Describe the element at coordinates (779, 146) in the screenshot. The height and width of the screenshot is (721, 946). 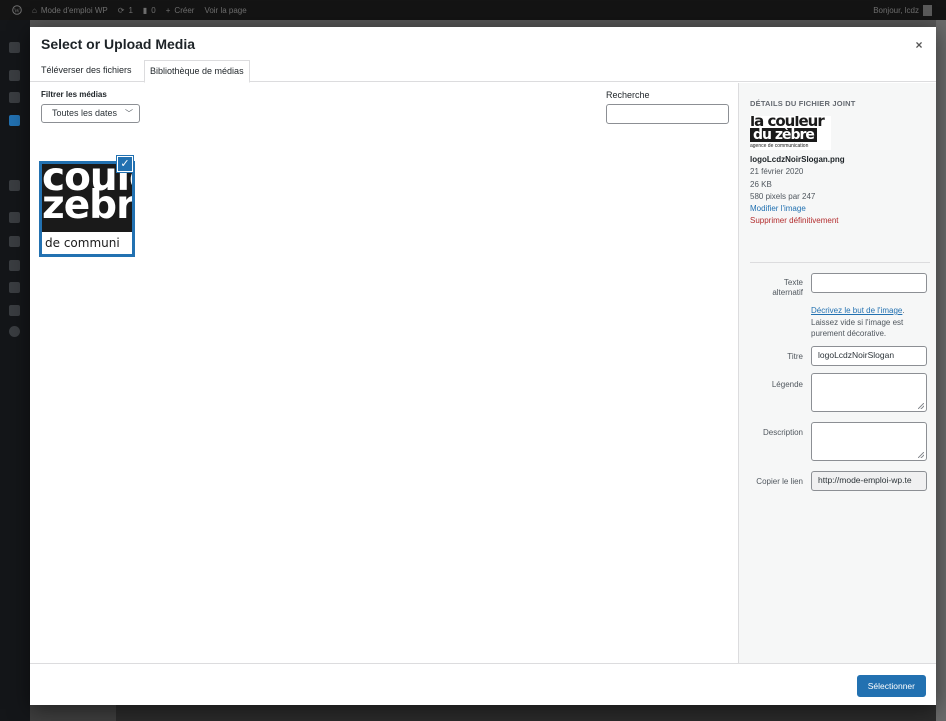
I see `logo-line3: agence de communication` at that location.